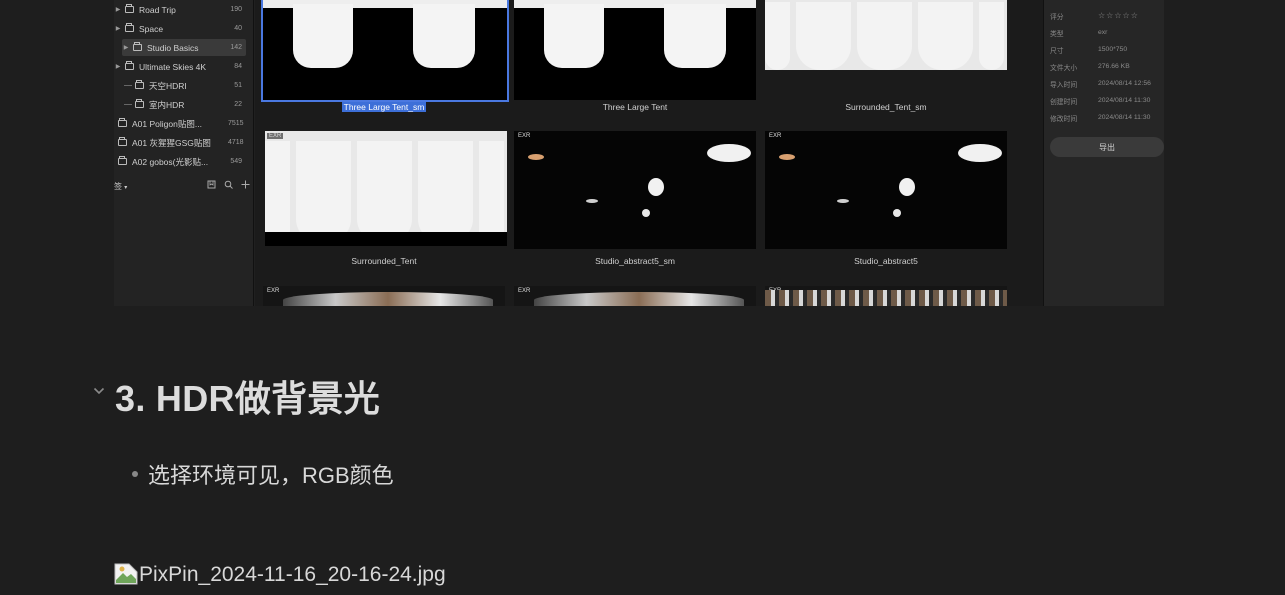 Image resolution: width=1285 pixels, height=595 pixels. What do you see at coordinates (1114, 66) in the screenshot?
I see `meta-value: 276.66 KB` at bounding box center [1114, 66].